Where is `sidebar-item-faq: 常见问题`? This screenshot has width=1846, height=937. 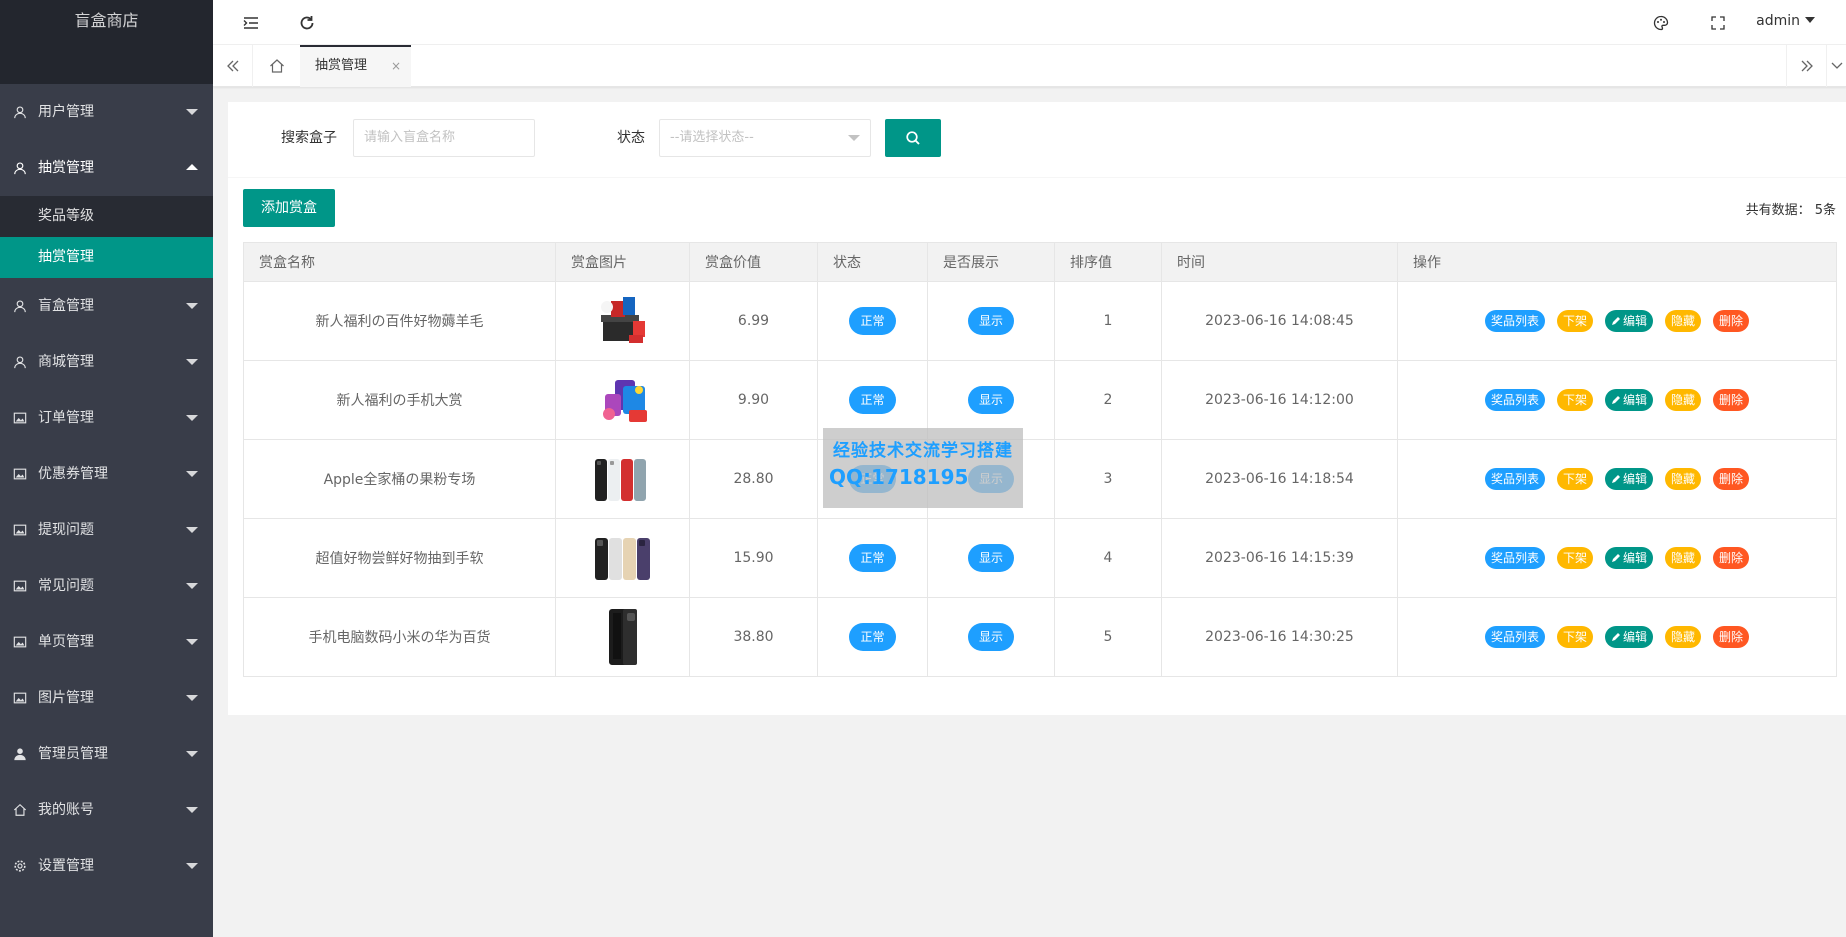 sidebar-item-faq: 常见问题 is located at coordinates (106, 586).